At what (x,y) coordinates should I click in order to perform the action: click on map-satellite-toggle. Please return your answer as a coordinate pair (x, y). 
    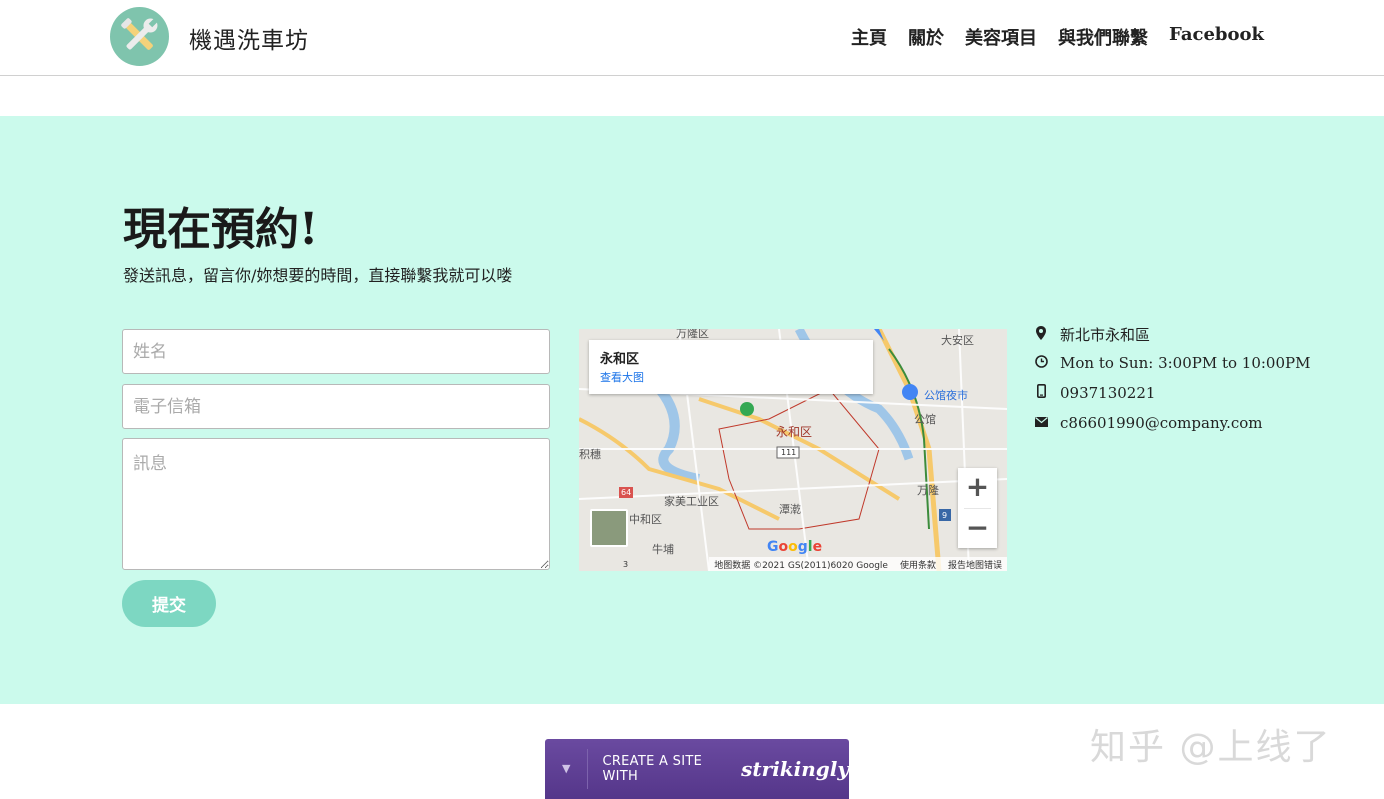
    Looking at the image, I should click on (609, 528).